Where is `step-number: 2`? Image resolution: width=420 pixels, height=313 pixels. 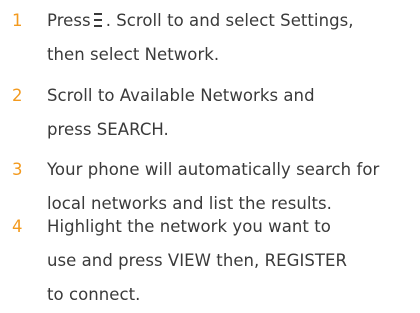 step-number: 2 is located at coordinates (17, 95).